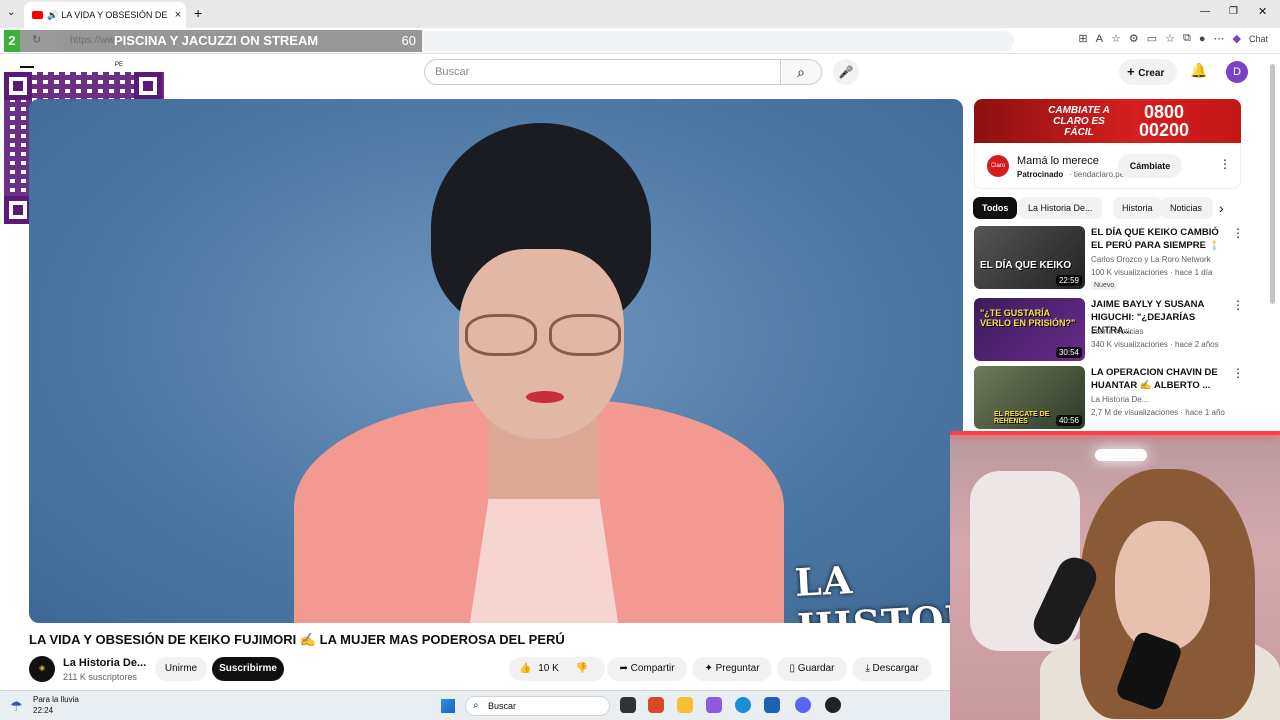 The width and height of the screenshot is (1280, 720). I want to click on new-tab-button: +, so click(198, 13).